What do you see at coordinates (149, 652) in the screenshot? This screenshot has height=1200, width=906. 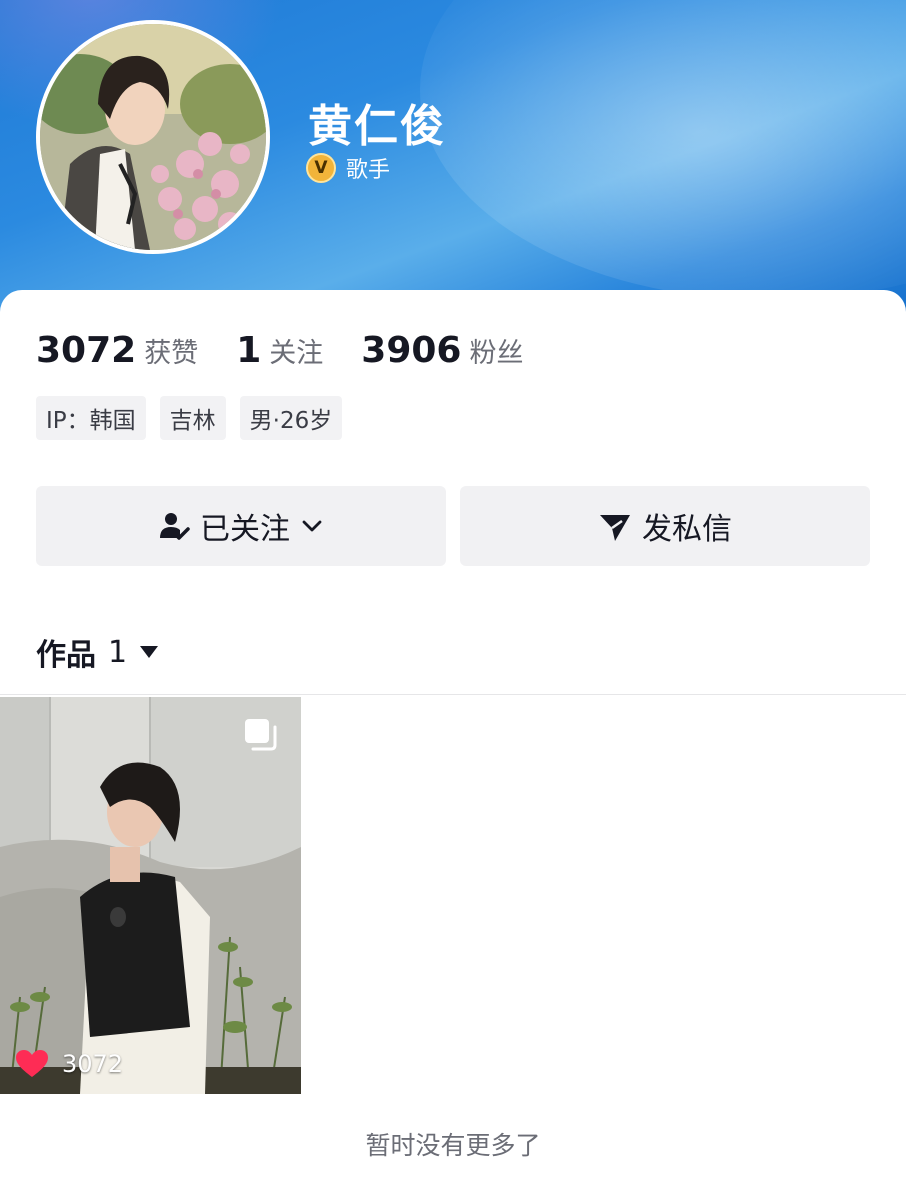 I see `caret-down-icon` at bounding box center [149, 652].